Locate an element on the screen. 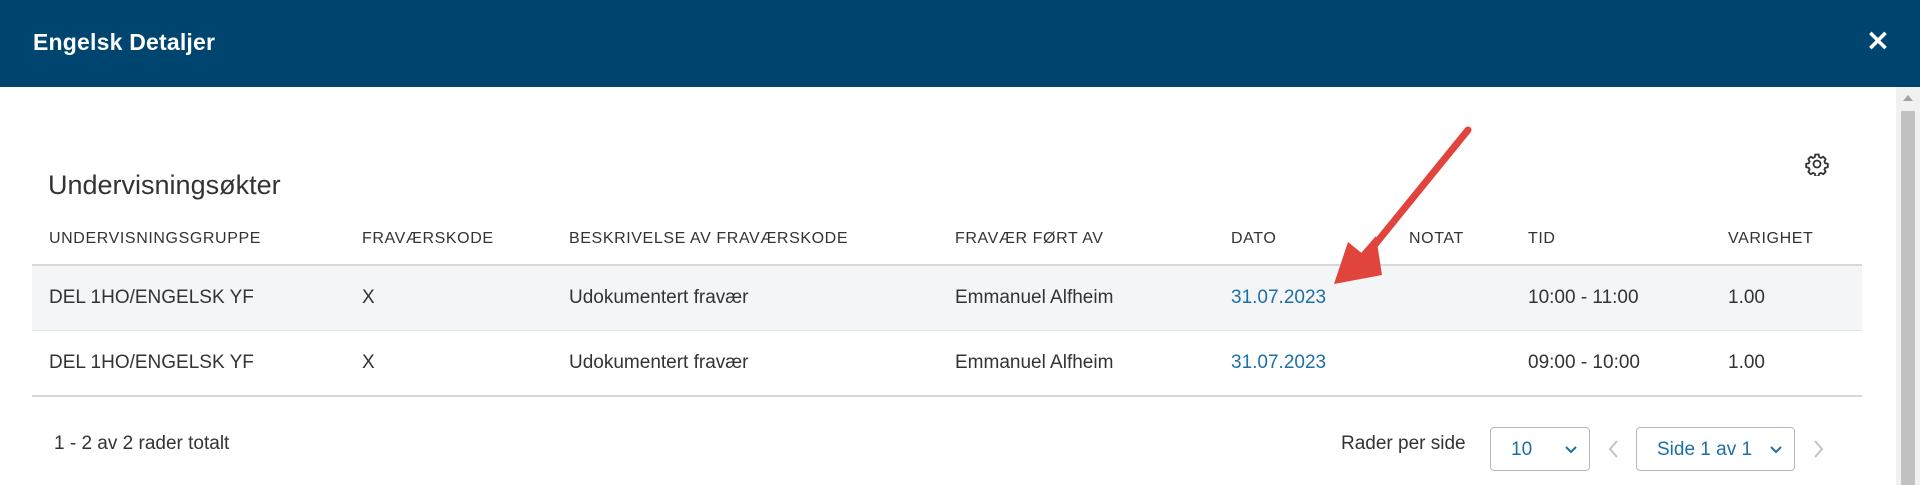 This screenshot has height=485, width=1920. table-cell: 10:00 - 11:00 is located at coordinates (1611, 298).